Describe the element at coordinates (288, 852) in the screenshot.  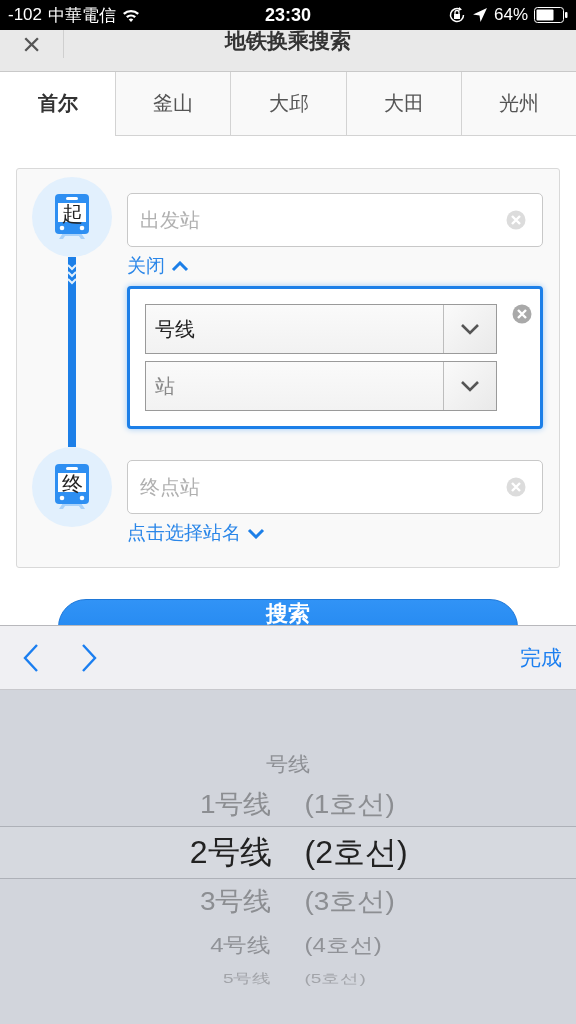
I see `picker-row: 2号线 (2호선)` at that location.